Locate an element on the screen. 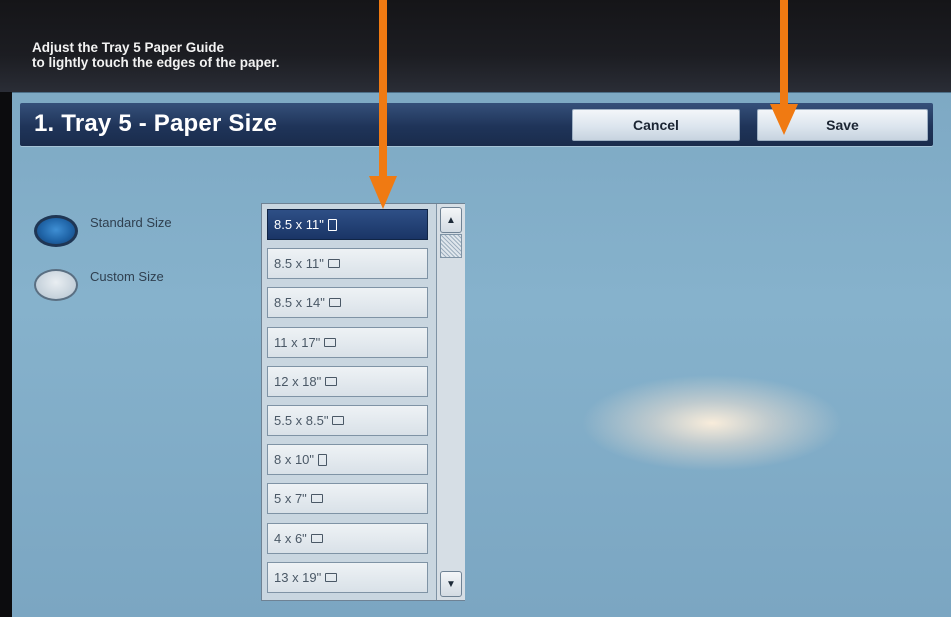  scroll-up-button: ▲ is located at coordinates (451, 220).